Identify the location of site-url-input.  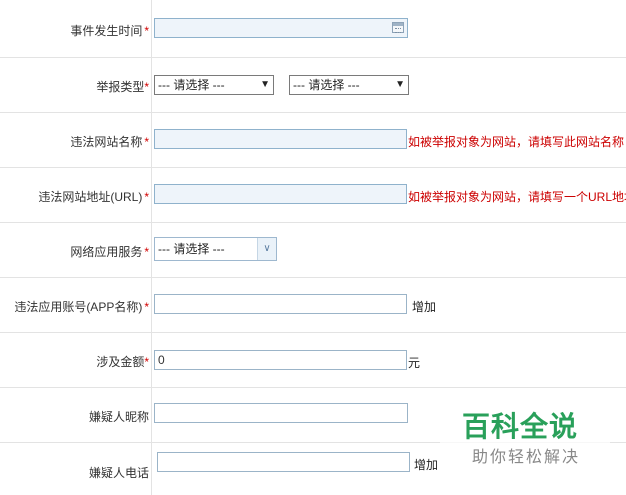
(280, 194).